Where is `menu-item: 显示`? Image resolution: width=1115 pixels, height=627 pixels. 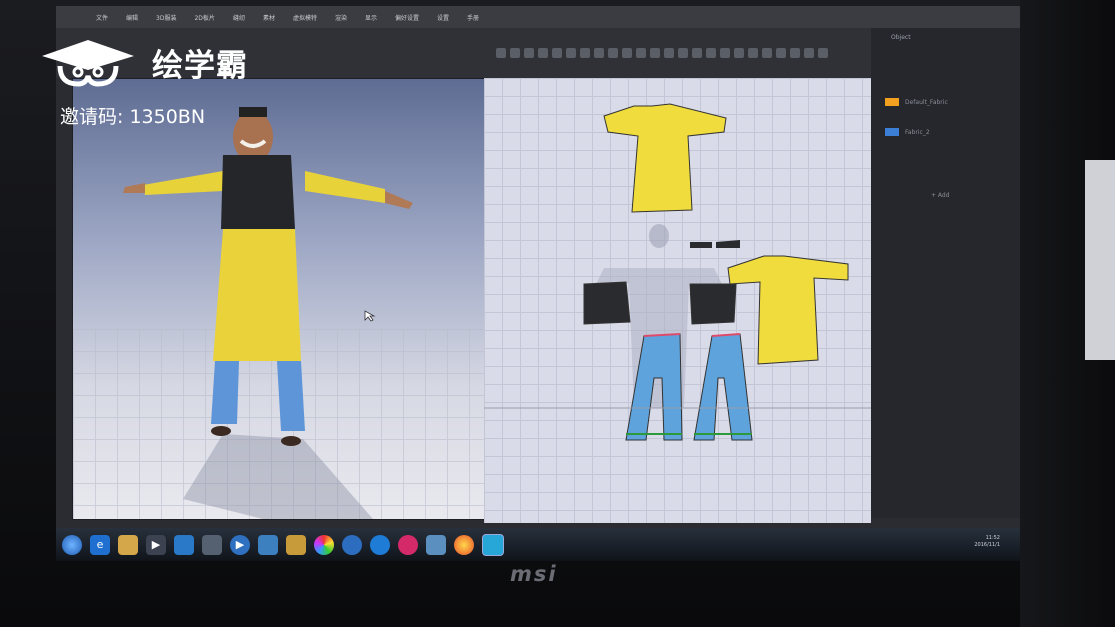 menu-item: 显示 is located at coordinates (371, 17).